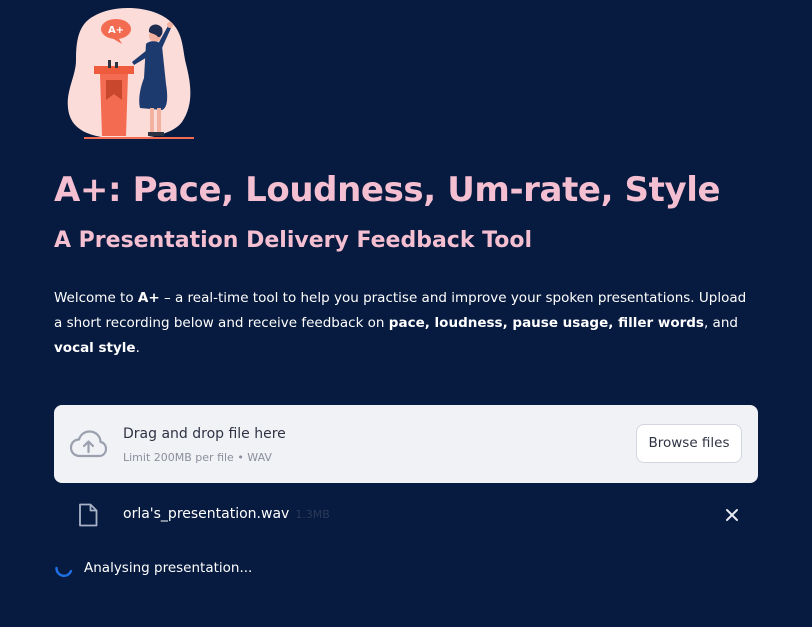  What do you see at coordinates (88, 515) in the screenshot?
I see `file-icon` at bounding box center [88, 515].